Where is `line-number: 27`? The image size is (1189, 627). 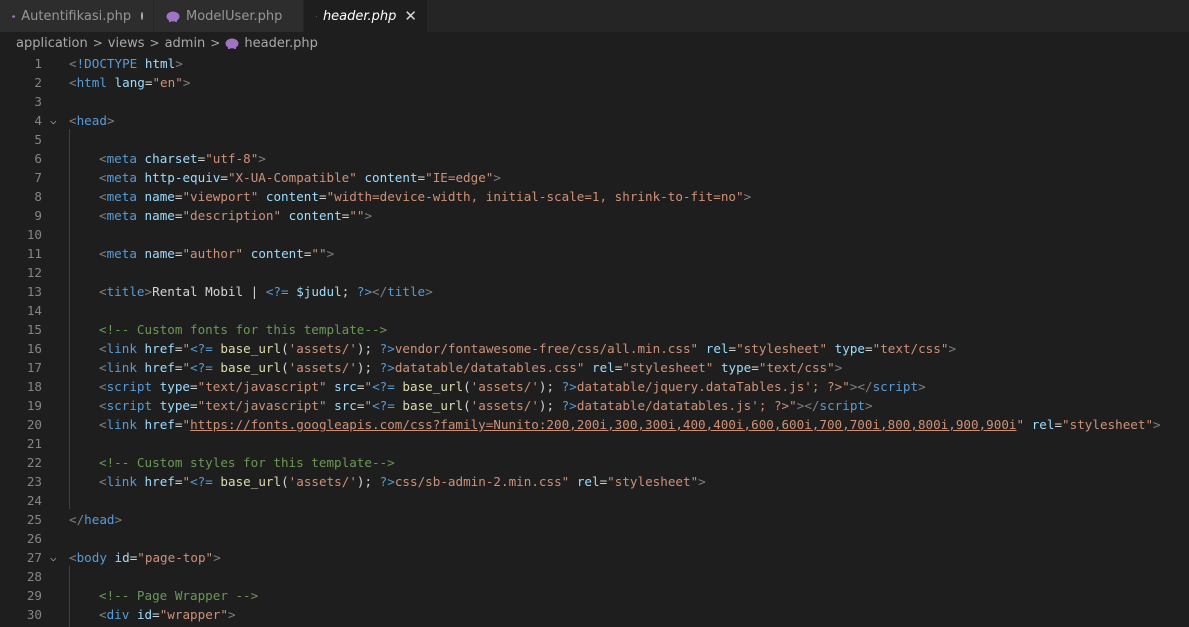 line-number: 27 is located at coordinates (34, 557).